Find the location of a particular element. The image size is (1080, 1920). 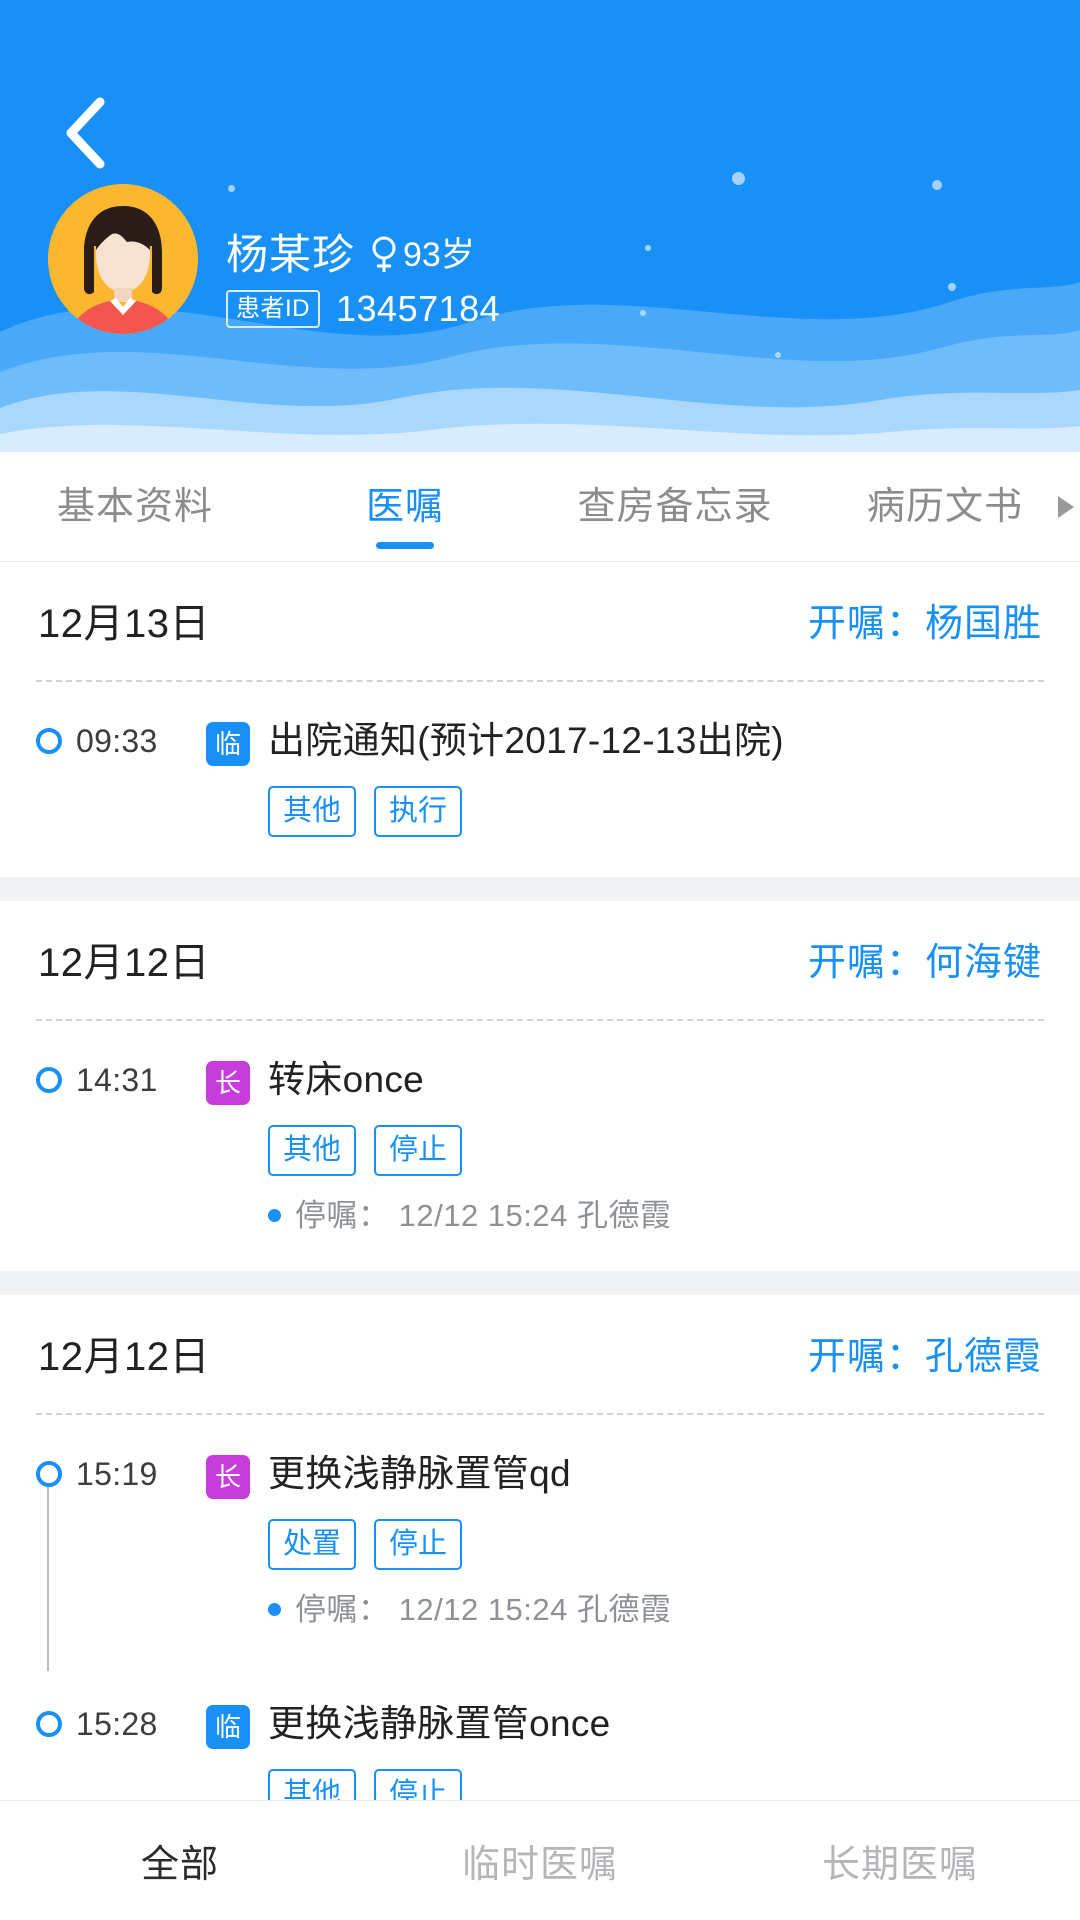

order-tag: 处置 is located at coordinates (312, 1544).